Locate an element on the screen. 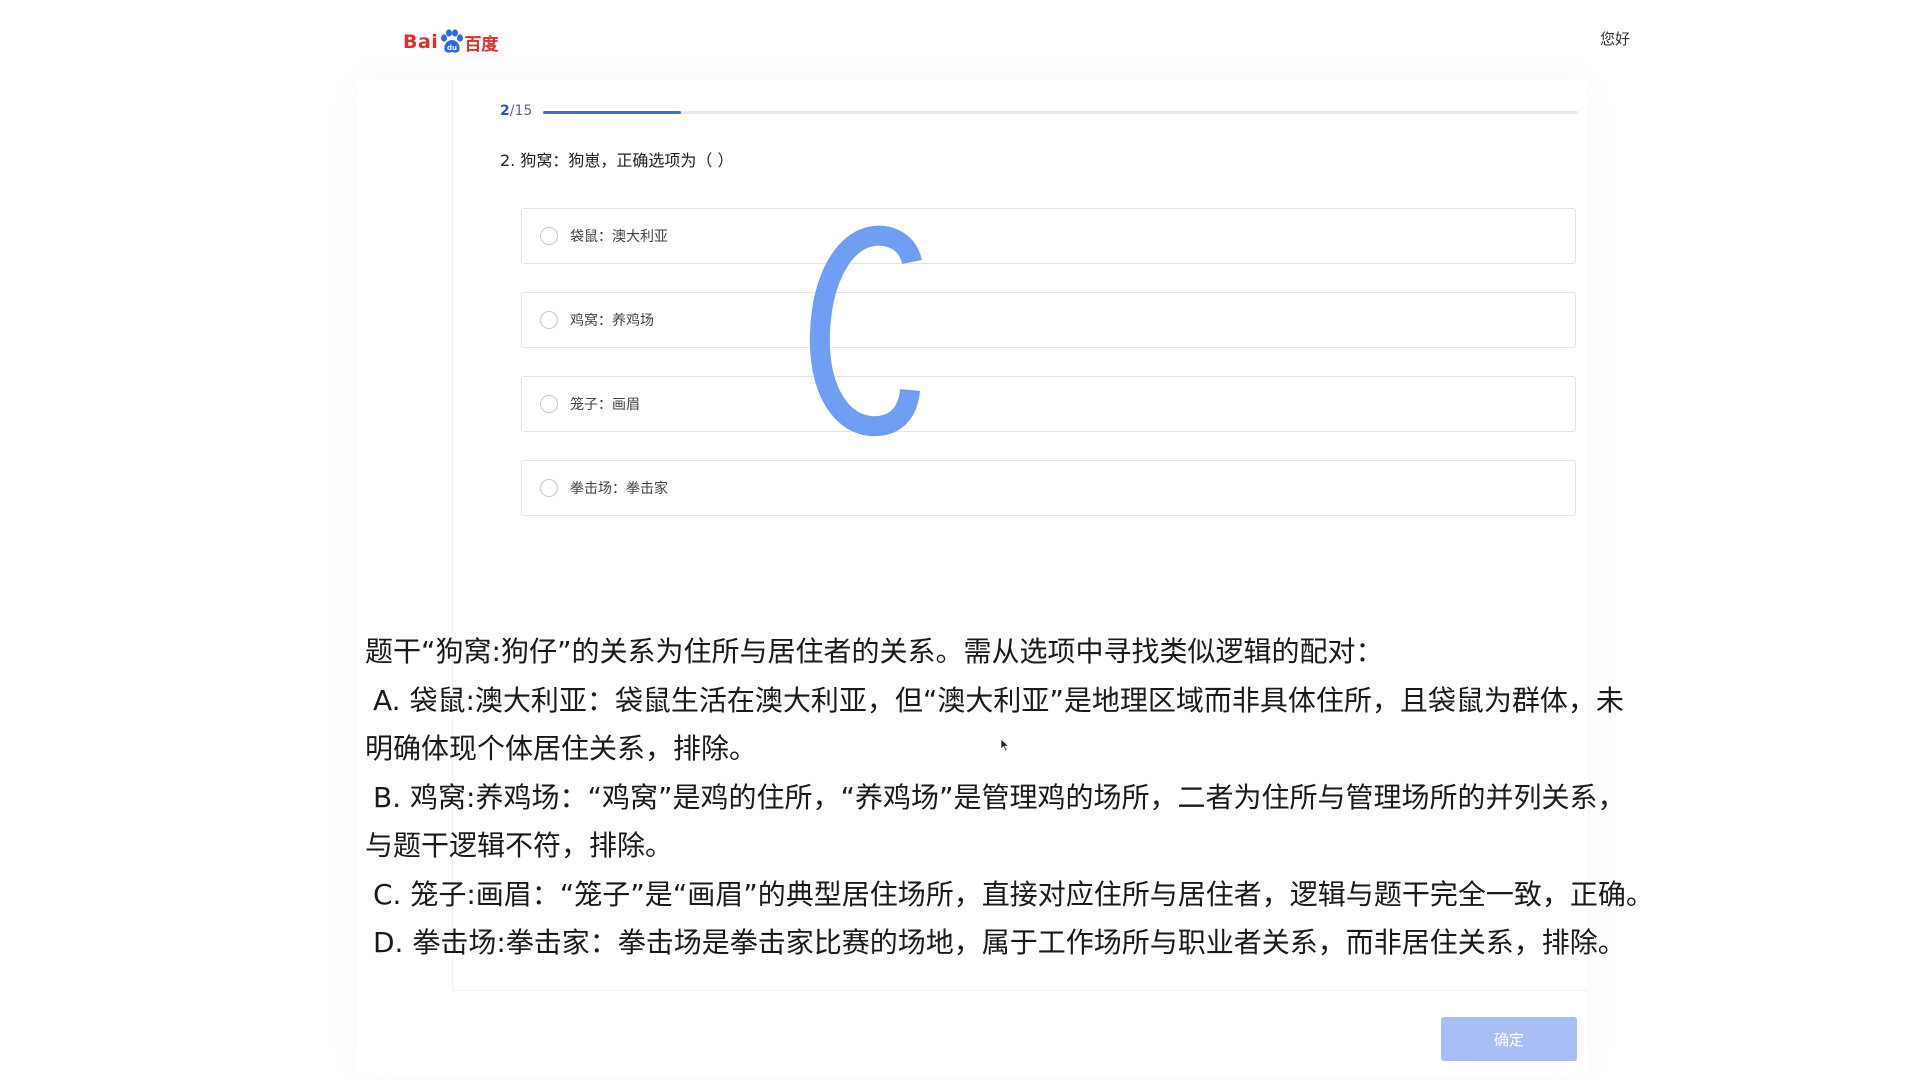 The image size is (1920, 1080). option-c: 笼子：画眉 is located at coordinates (1048, 404).